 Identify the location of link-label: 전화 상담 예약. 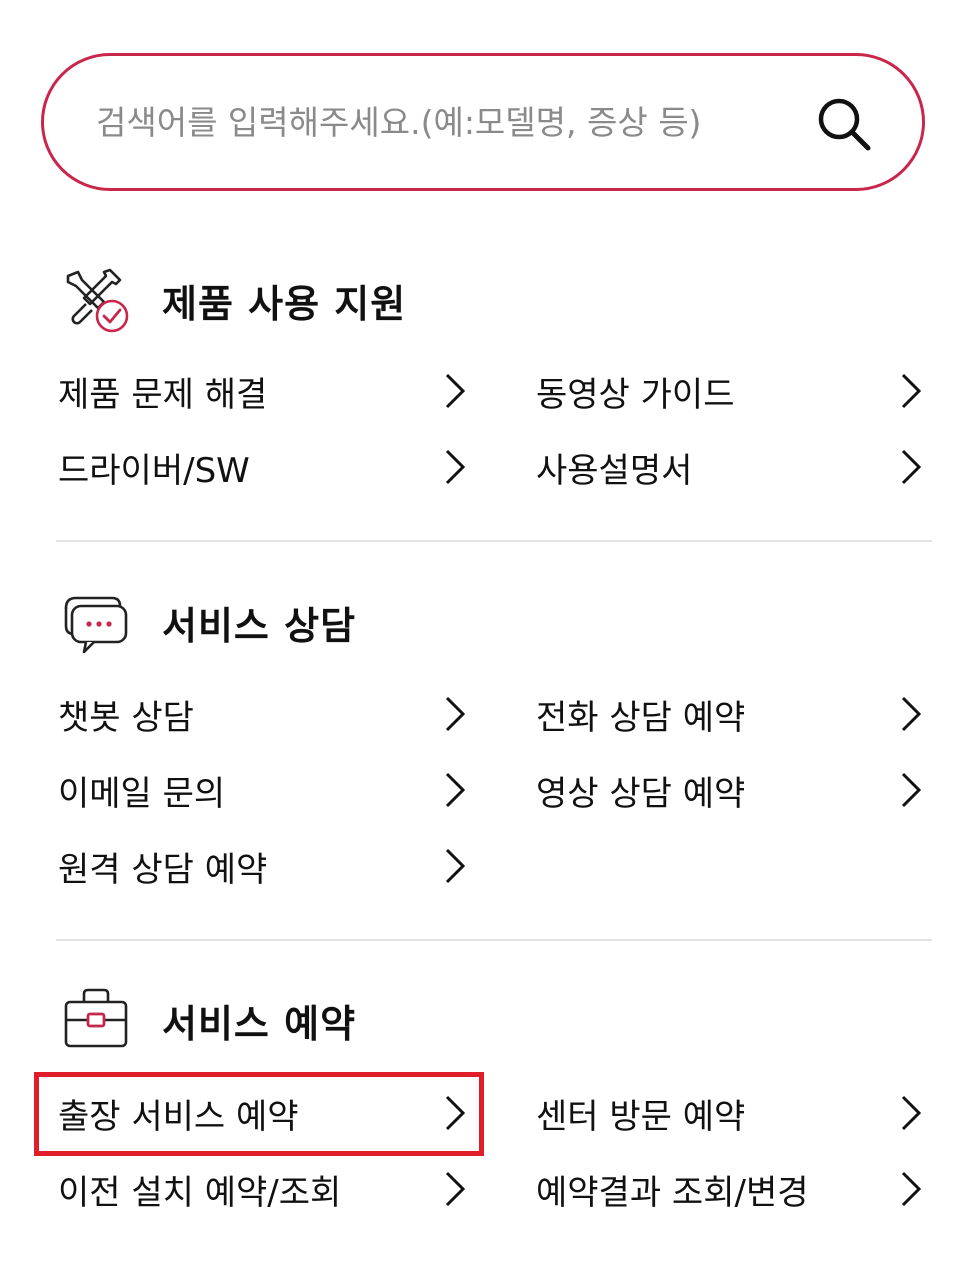
(641, 717).